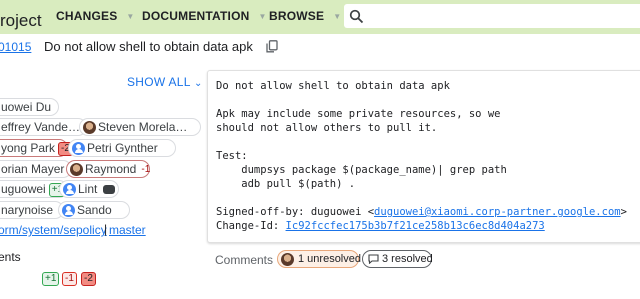 This screenshot has height=299, width=640. Describe the element at coordinates (108, 189) in the screenshot. I see `robot-icon` at that location.